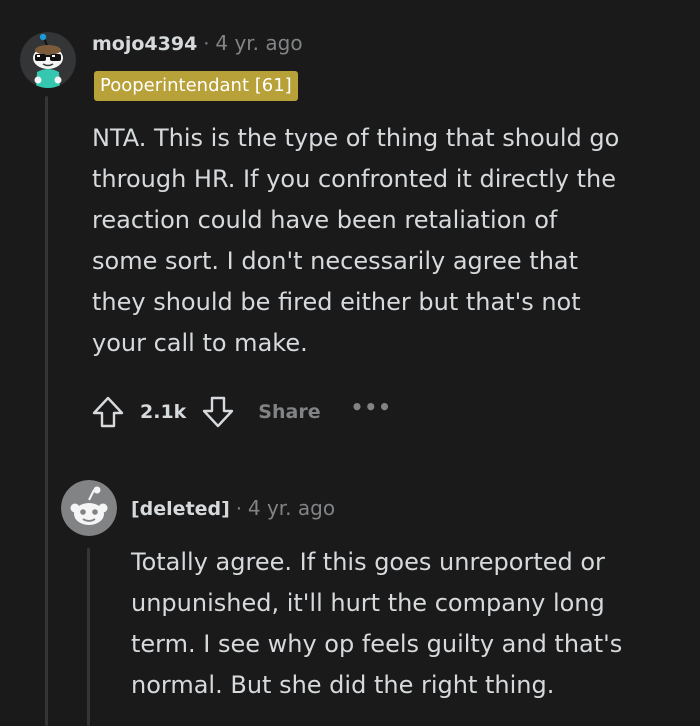  What do you see at coordinates (368, 603) in the screenshot?
I see `reply-body-line: unpunished, it'll hurt the company long` at bounding box center [368, 603].